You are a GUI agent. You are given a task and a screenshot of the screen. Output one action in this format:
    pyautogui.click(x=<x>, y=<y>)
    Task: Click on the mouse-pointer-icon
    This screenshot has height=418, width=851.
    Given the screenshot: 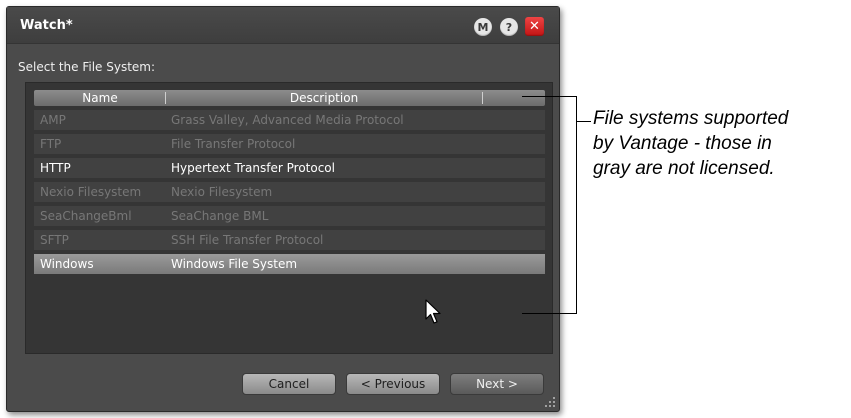 What is the action you would take?
    pyautogui.click(x=433, y=311)
    